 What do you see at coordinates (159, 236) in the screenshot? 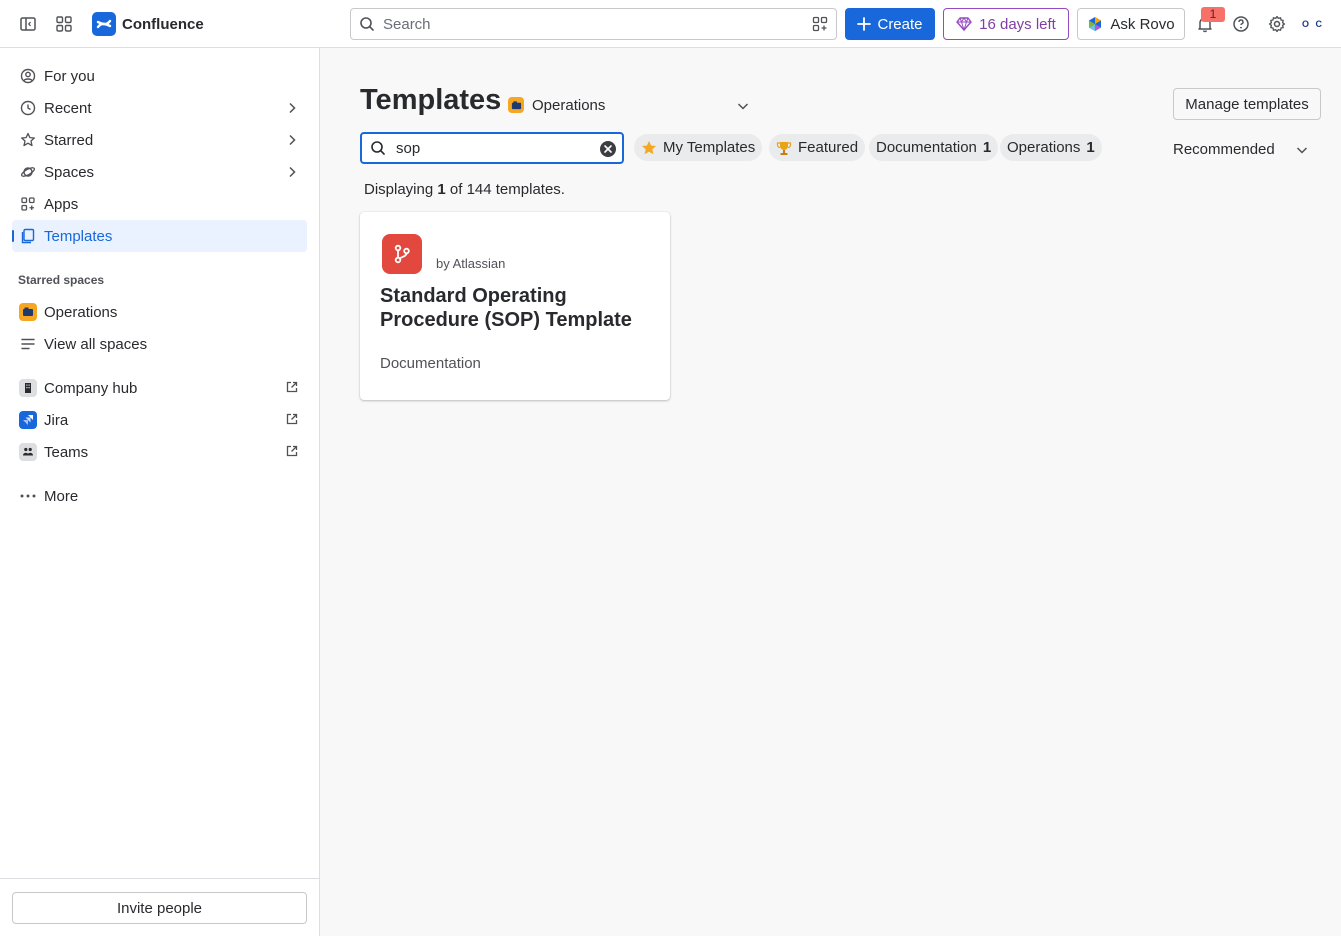
I see `sidebar-item-templates: Templates` at bounding box center [159, 236].